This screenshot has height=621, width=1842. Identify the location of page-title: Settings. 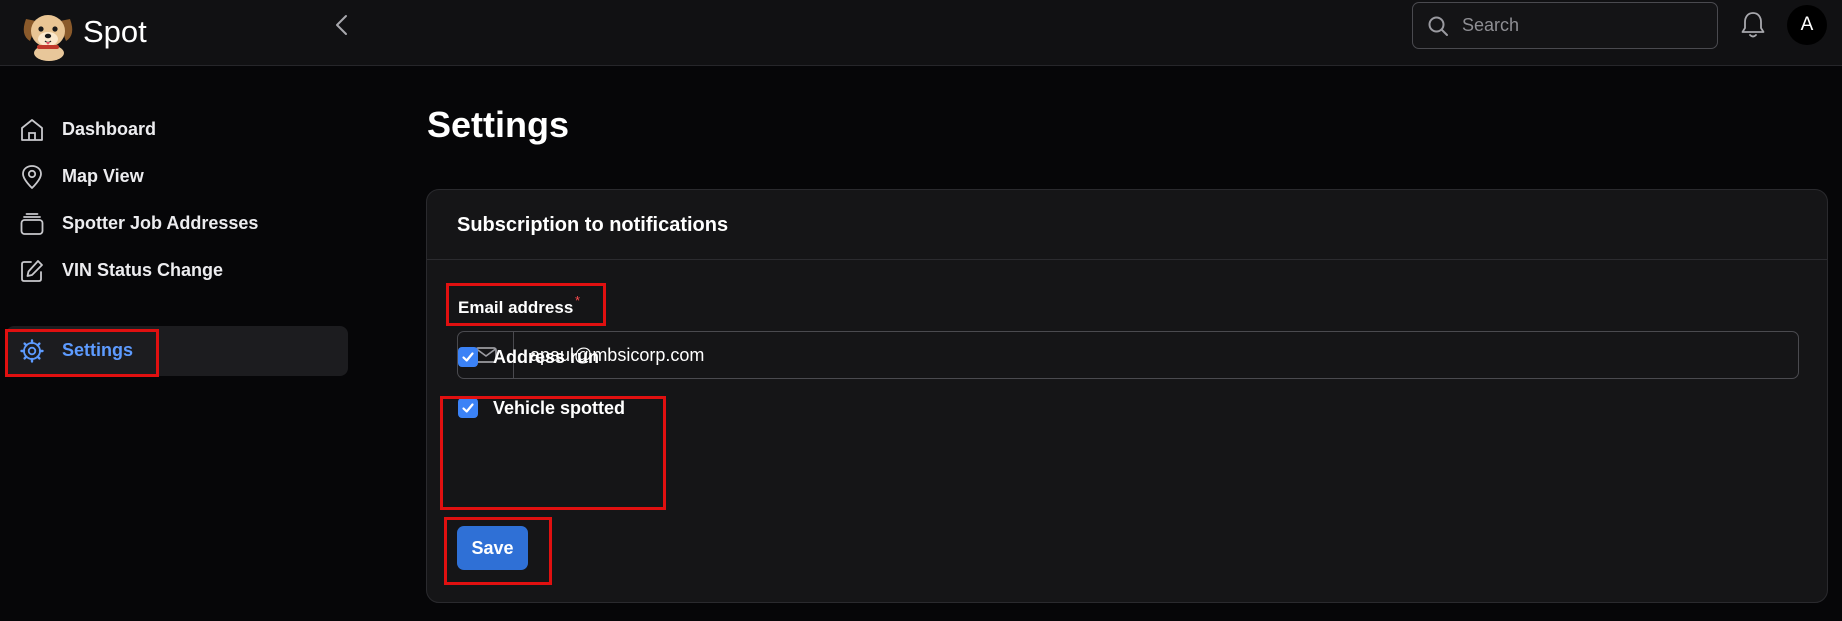
(498, 124).